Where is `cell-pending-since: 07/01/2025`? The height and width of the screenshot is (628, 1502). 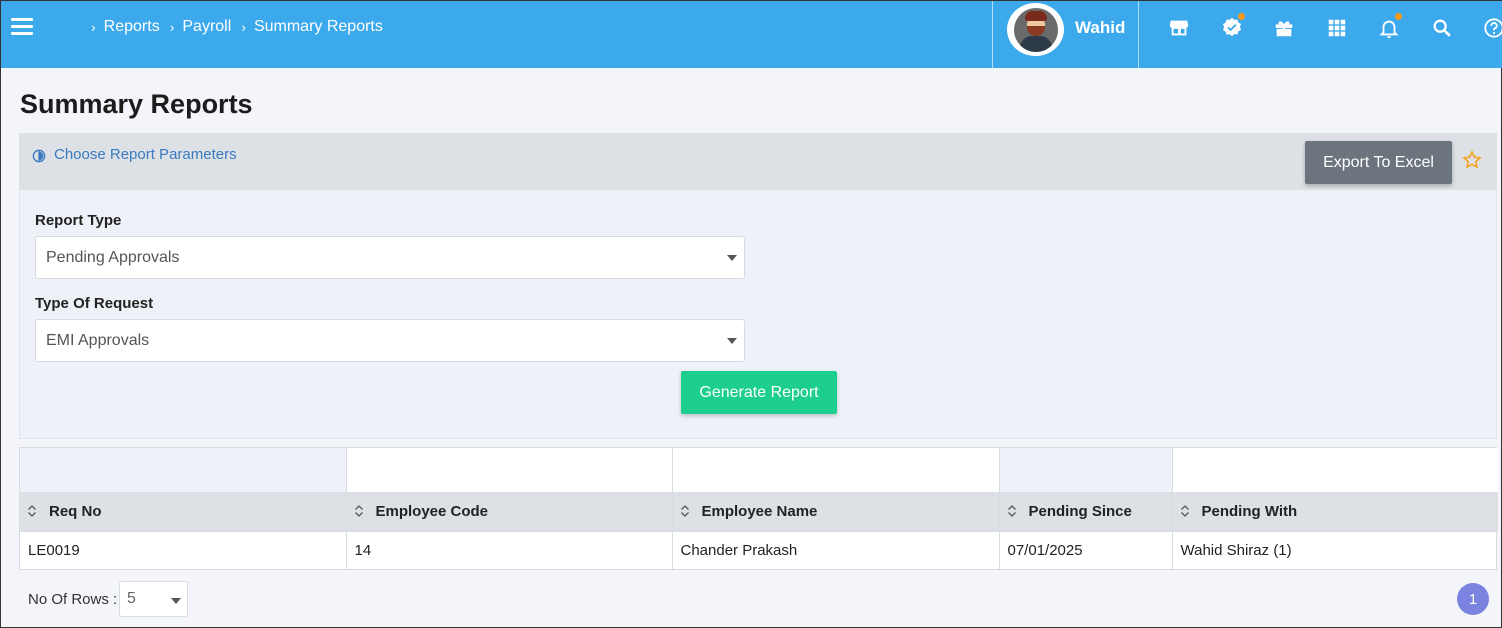 cell-pending-since: 07/01/2025 is located at coordinates (1086, 549).